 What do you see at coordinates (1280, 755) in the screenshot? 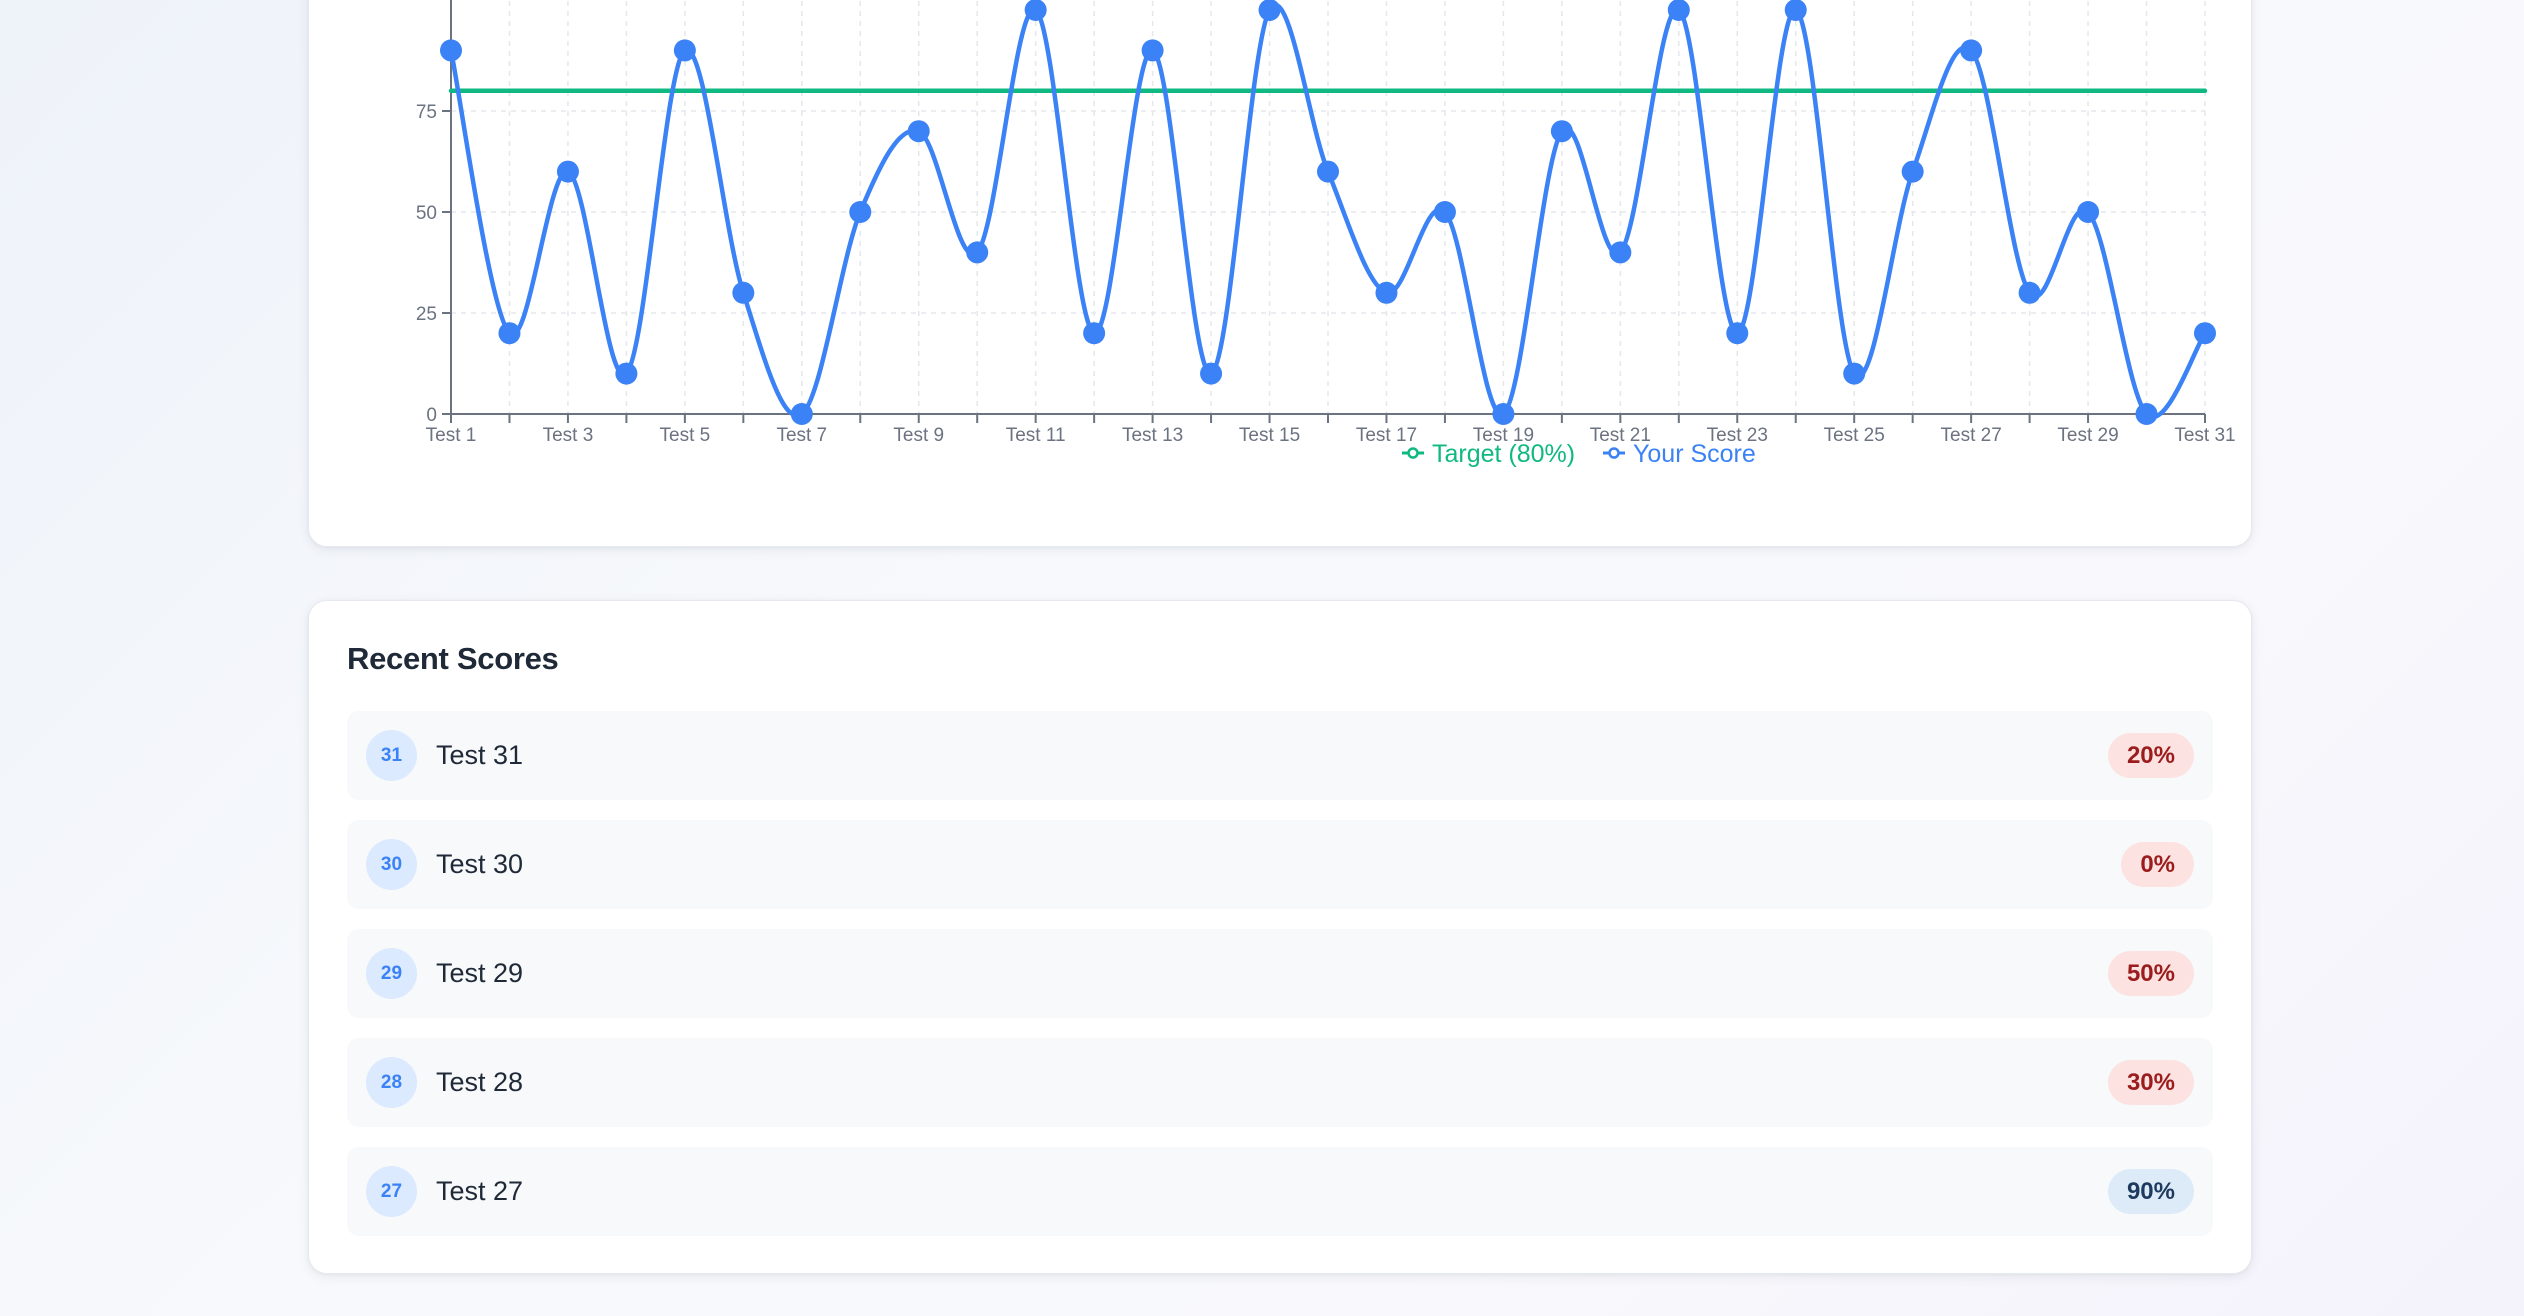
I see `score-row: 31 Test 31 20%` at bounding box center [1280, 755].